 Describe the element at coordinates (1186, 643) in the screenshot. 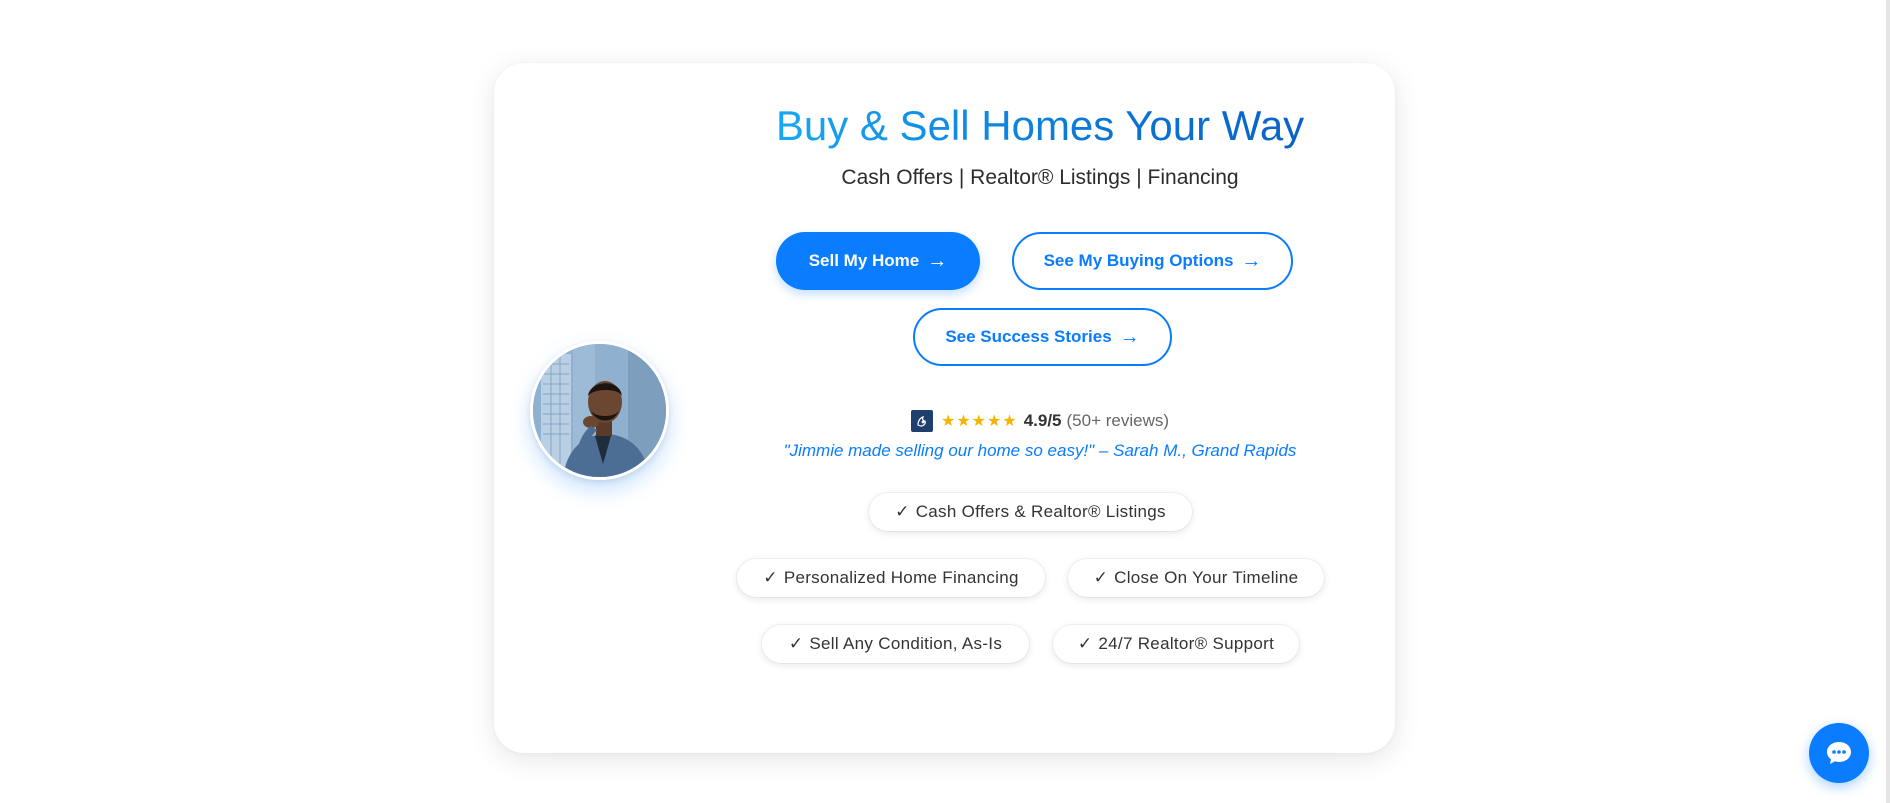

I see `feature-label: 24/7 Realtor® Support` at that location.